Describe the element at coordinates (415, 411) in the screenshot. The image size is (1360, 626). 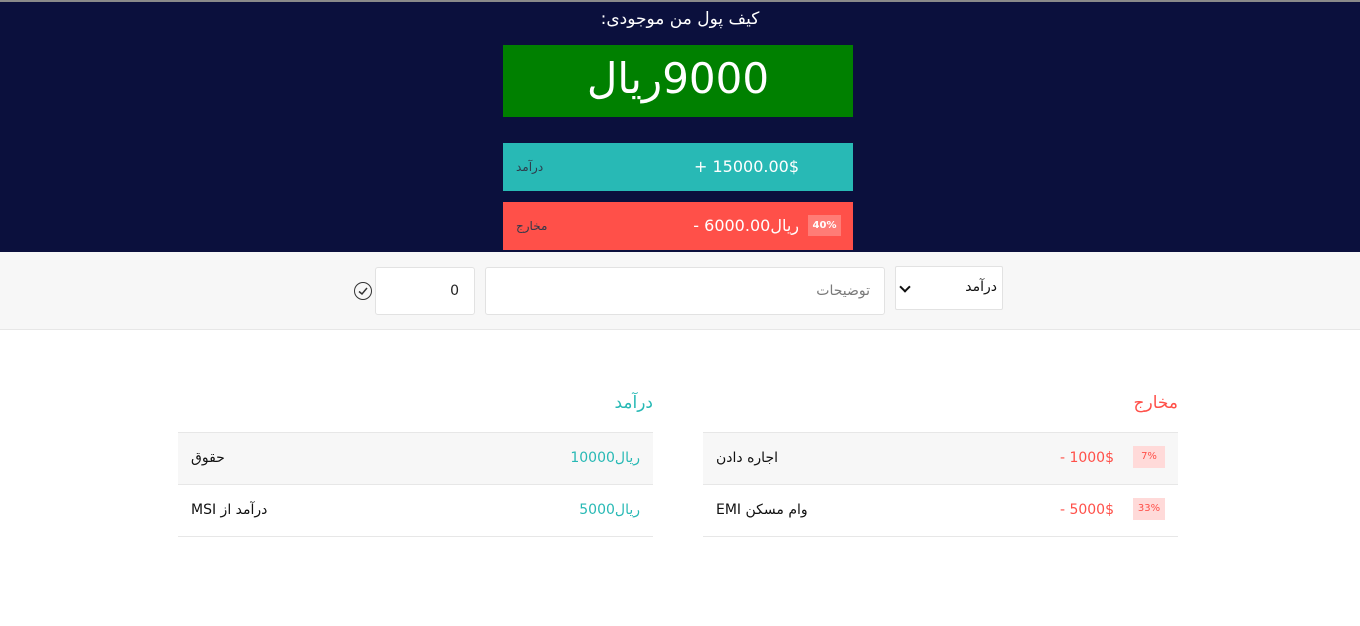
I see `income-list-title: درآمد` at that location.